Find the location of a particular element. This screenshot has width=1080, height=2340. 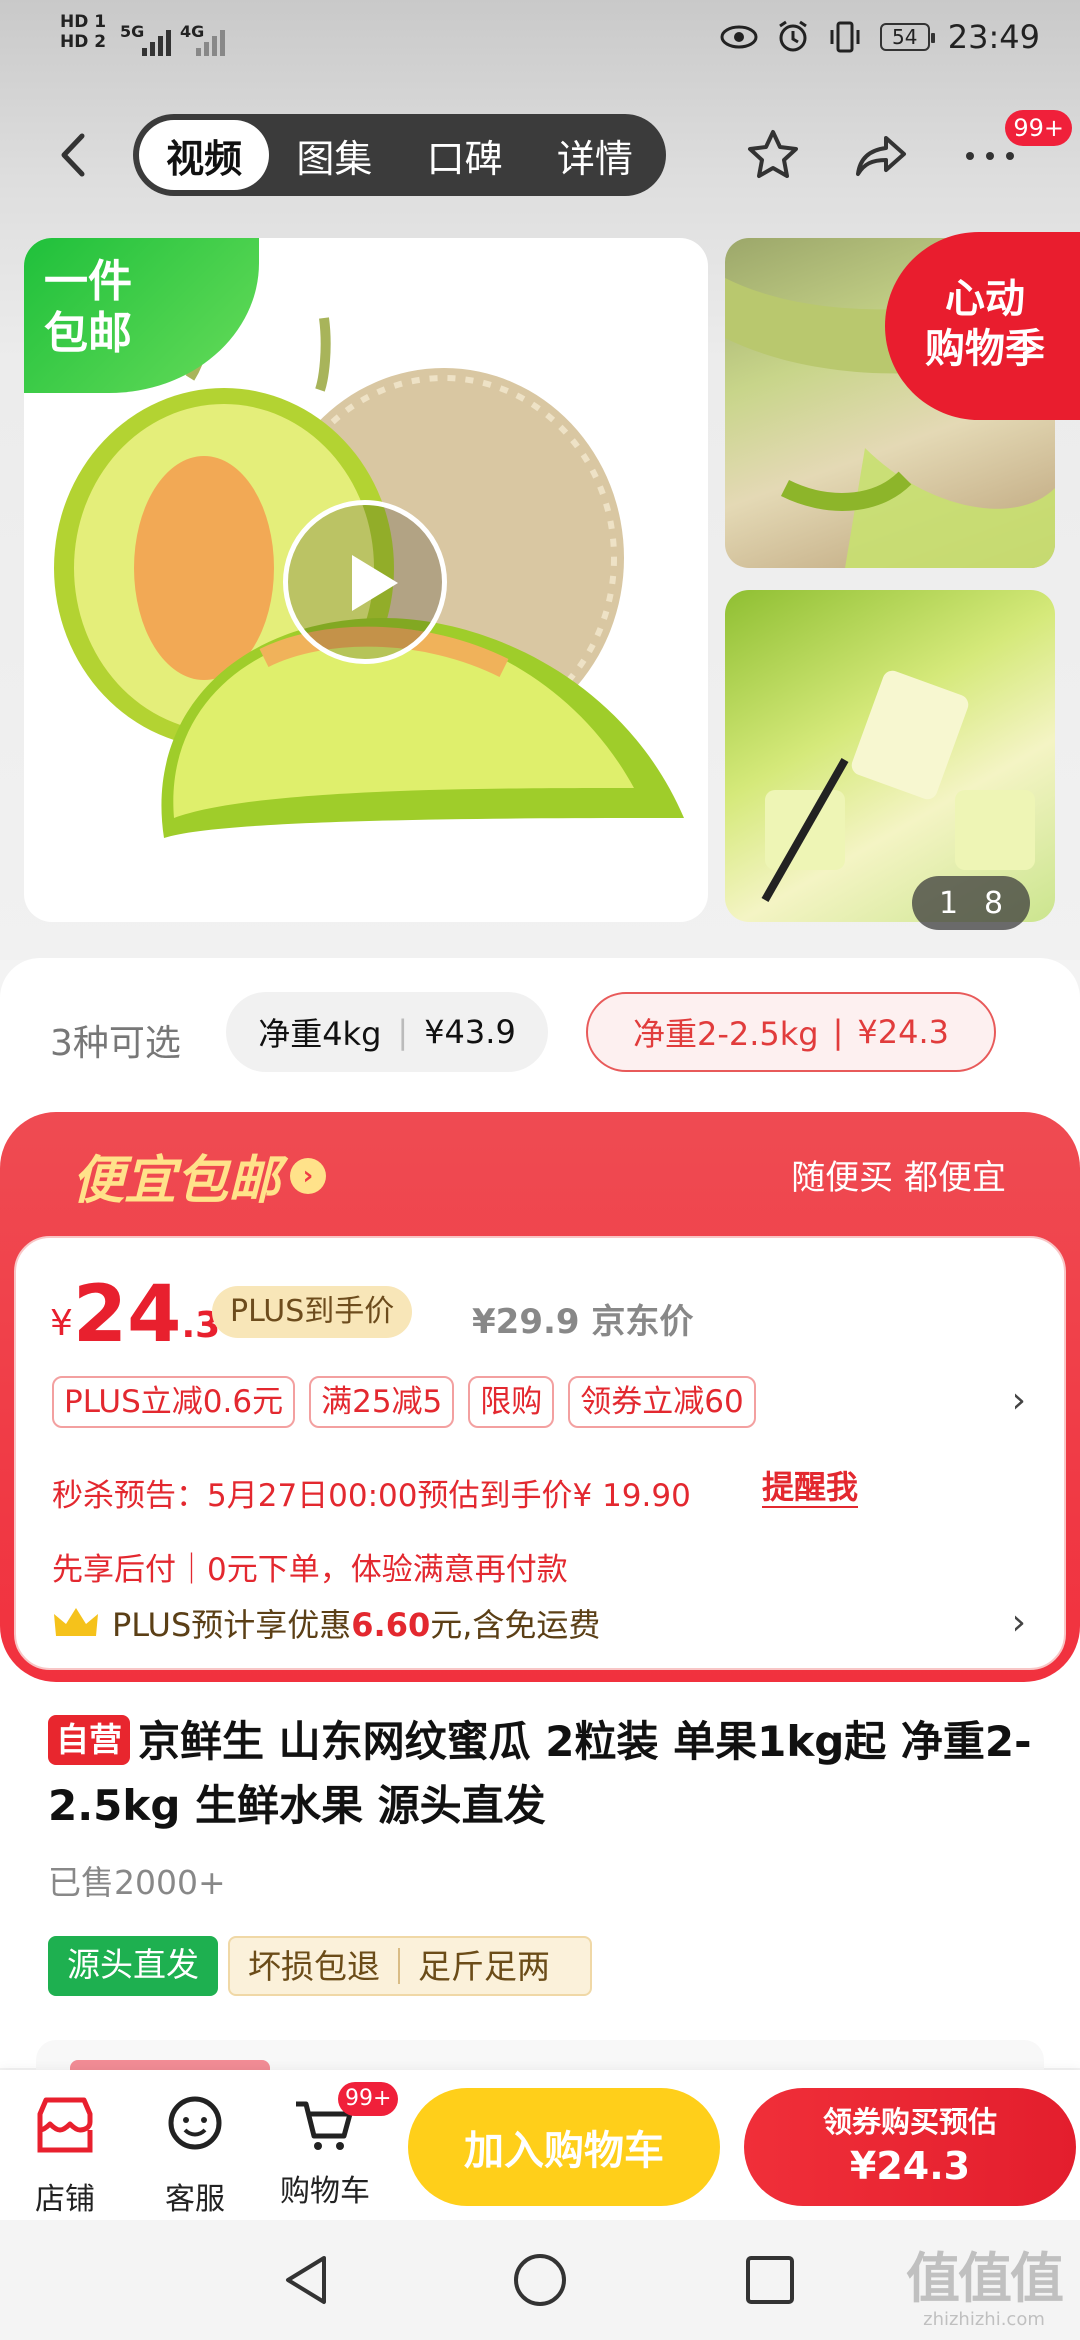

variant-label: 净重2-2.5kg is located at coordinates (725, 1034).